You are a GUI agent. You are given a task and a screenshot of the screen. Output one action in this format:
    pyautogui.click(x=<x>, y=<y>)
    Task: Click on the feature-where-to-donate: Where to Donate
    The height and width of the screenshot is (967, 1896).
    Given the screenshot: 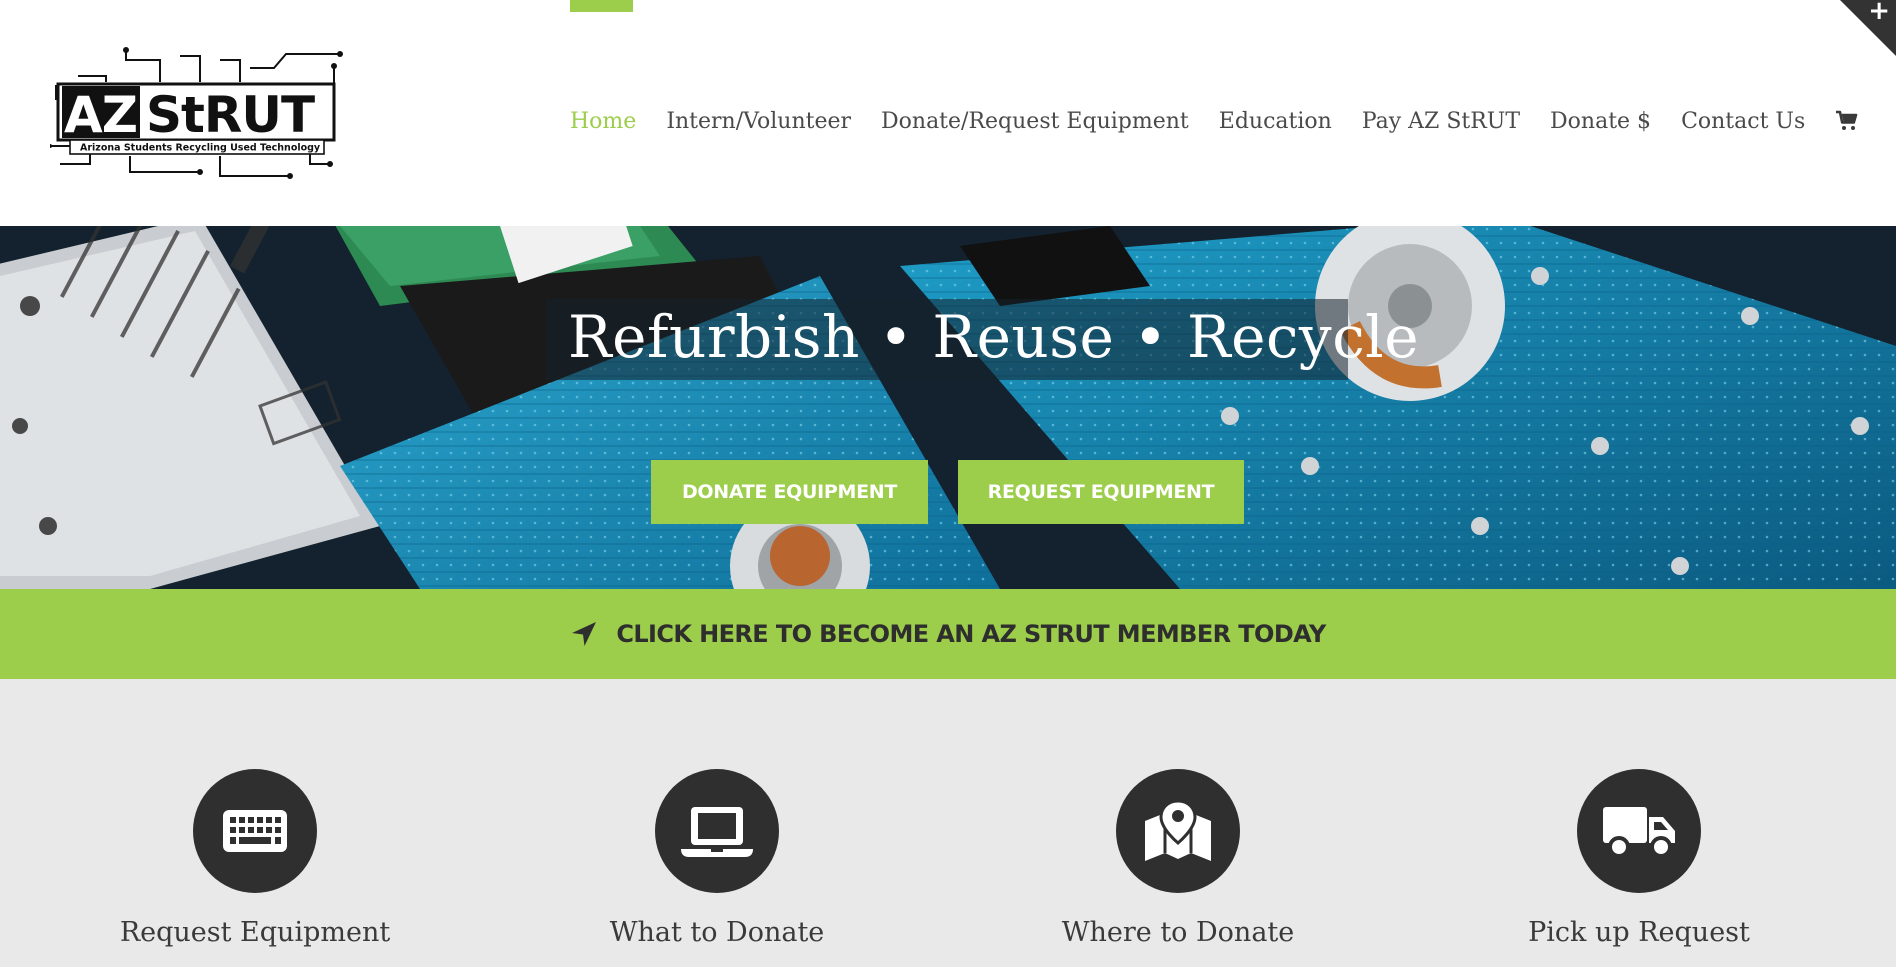 What is the action you would take?
    pyautogui.click(x=1178, y=858)
    